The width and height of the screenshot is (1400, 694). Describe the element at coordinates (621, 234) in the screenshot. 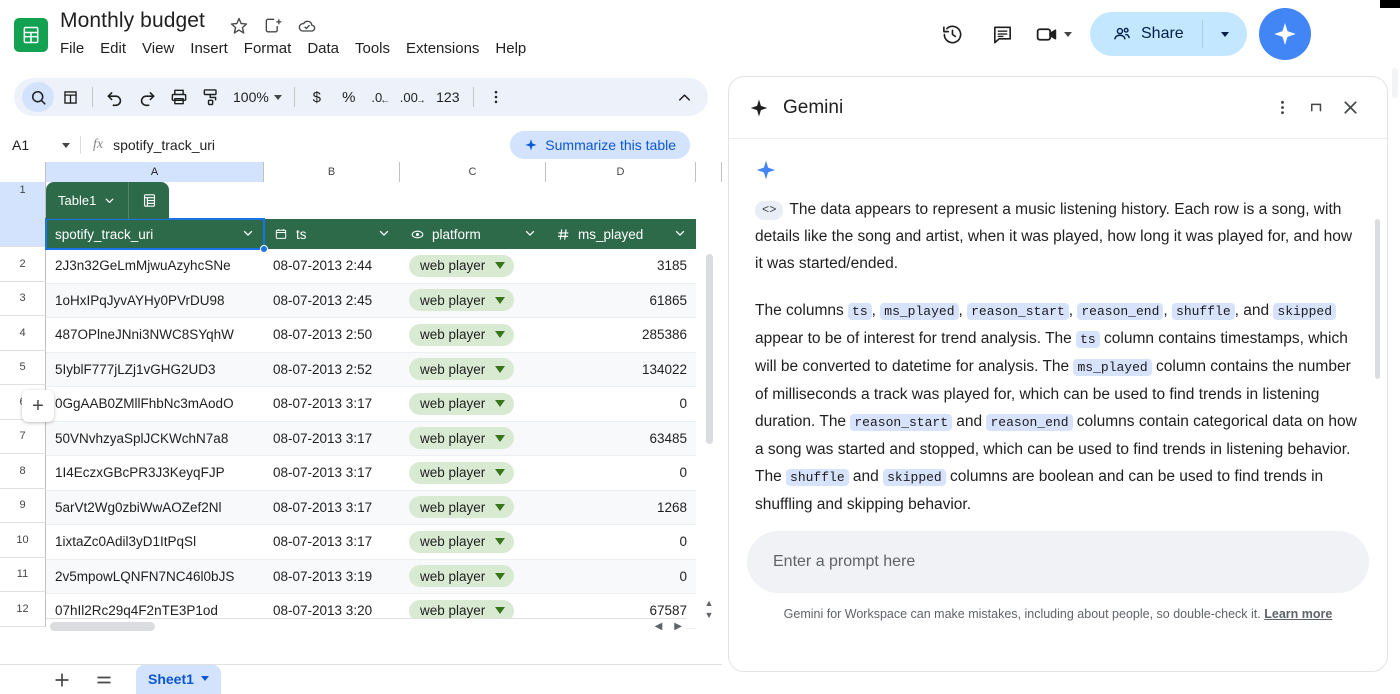

I see `table-column-header-ms-played: ms_played` at that location.